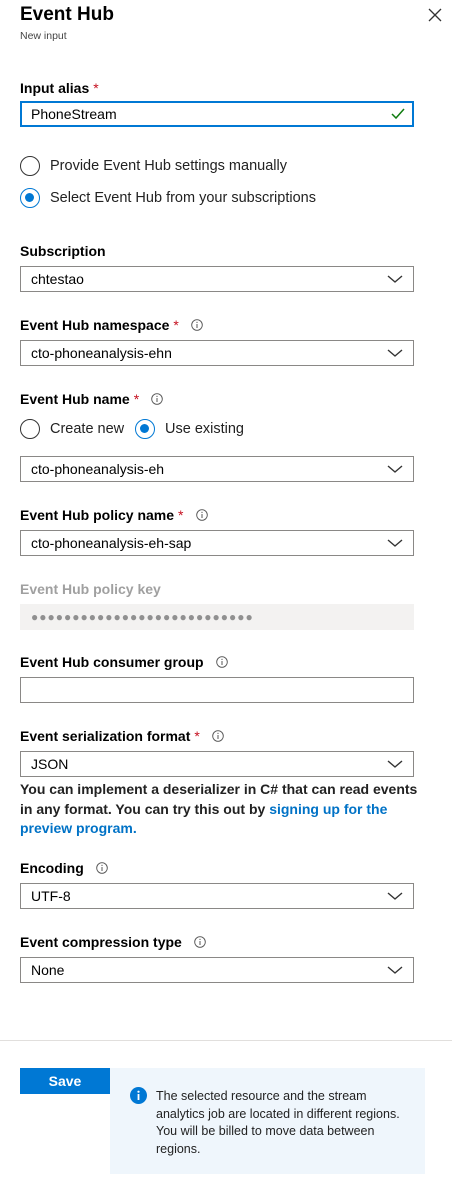  What do you see at coordinates (72, 429) in the screenshot?
I see `radio-create-new: Create new` at bounding box center [72, 429].